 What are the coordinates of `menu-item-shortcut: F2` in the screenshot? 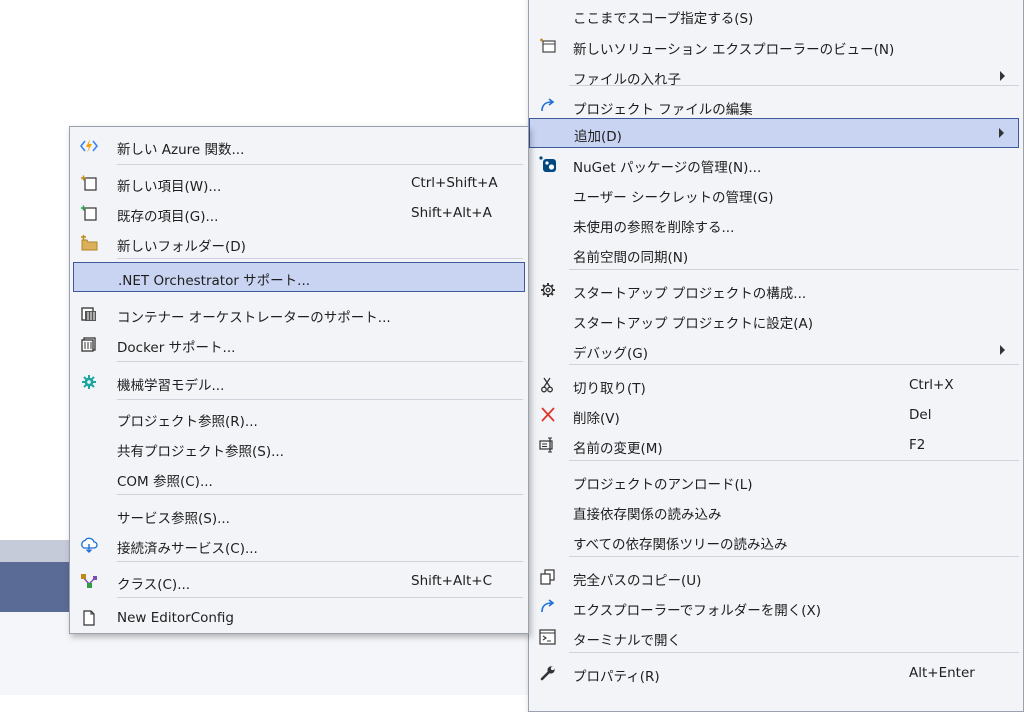 It's located at (917, 445).